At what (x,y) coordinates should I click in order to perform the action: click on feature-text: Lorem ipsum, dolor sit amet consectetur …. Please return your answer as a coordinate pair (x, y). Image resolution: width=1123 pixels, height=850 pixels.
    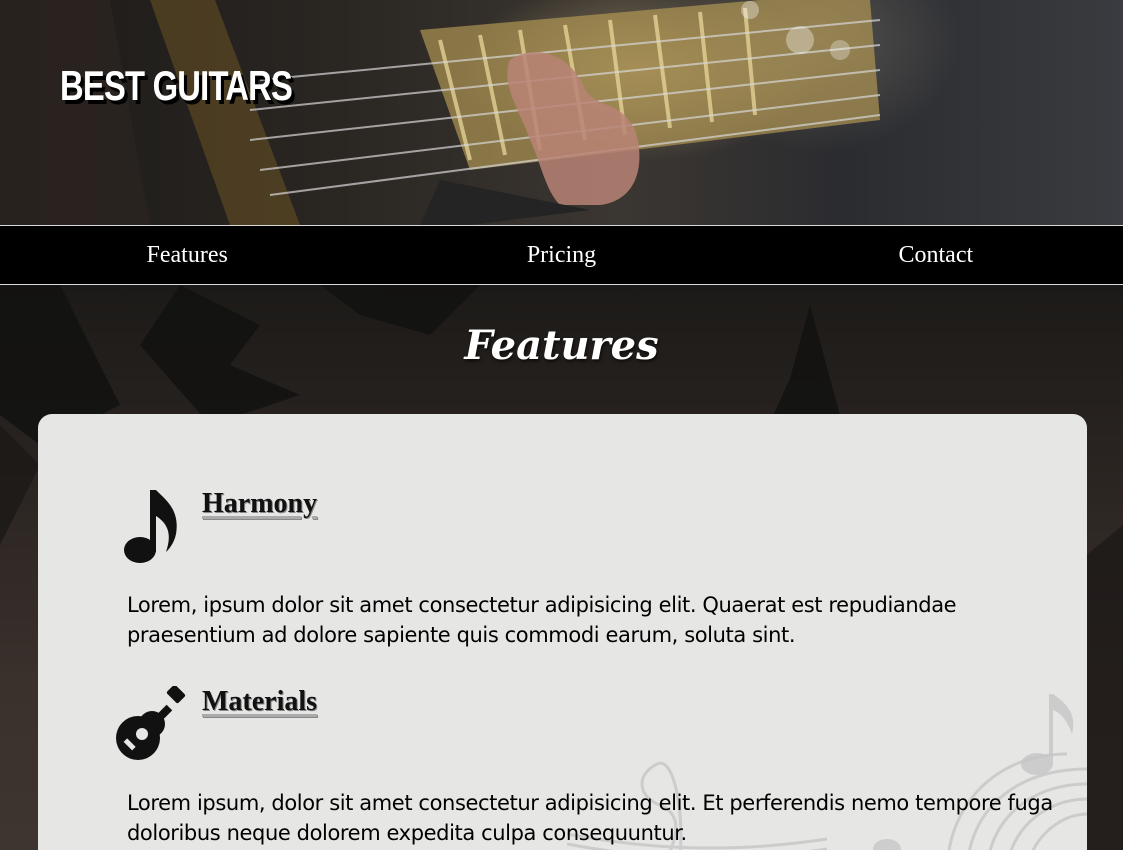
    Looking at the image, I should click on (590, 818).